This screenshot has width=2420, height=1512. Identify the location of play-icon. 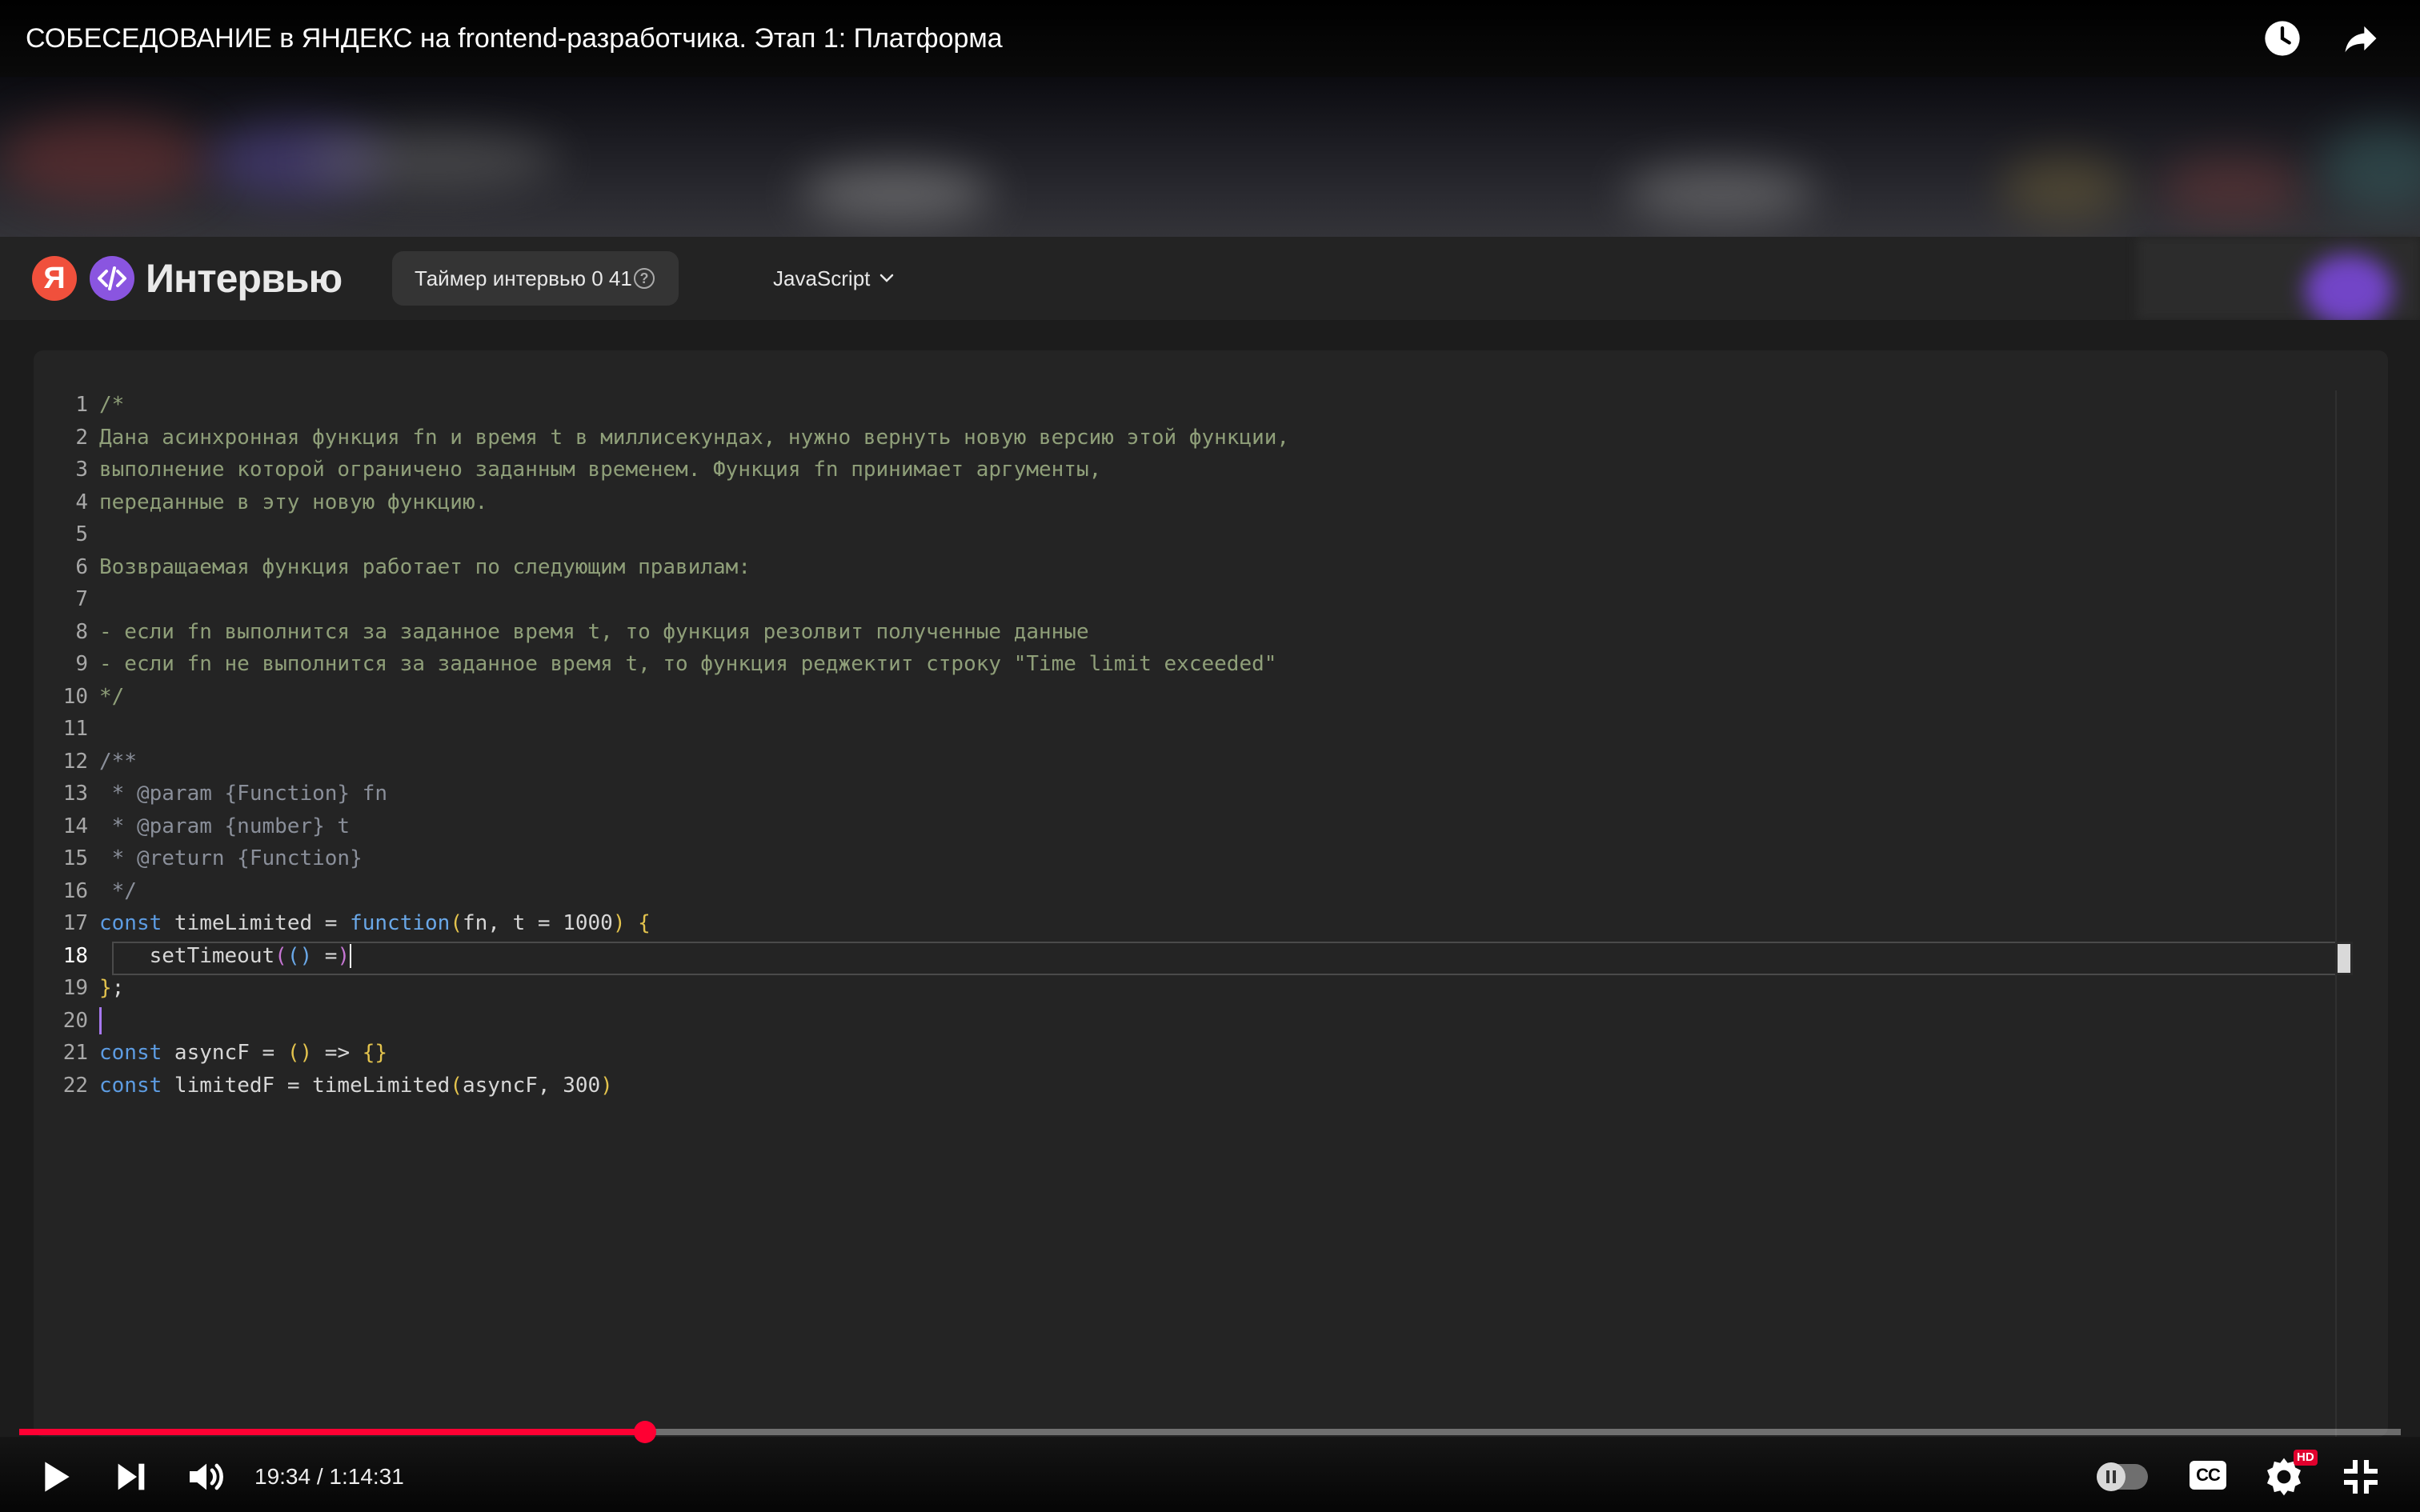
(55, 1476).